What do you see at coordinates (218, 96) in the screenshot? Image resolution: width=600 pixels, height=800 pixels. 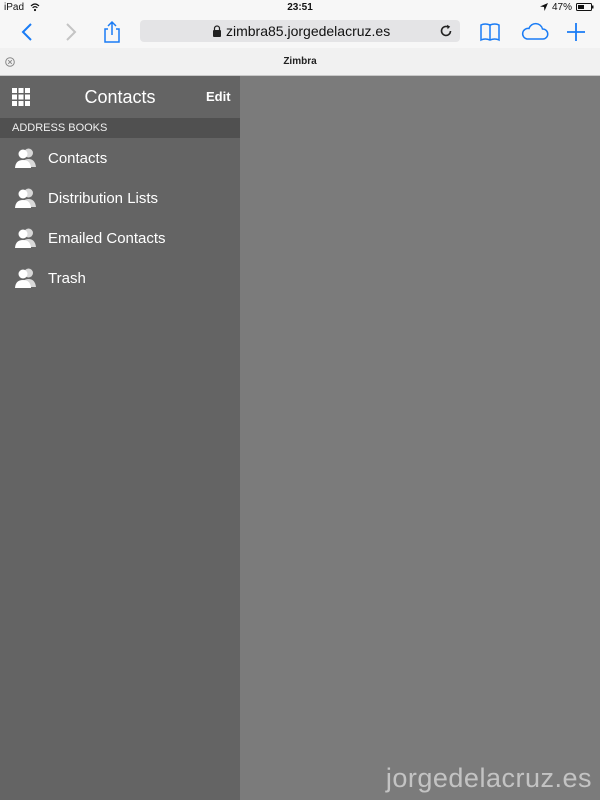 I see `edit-button: Edit` at bounding box center [218, 96].